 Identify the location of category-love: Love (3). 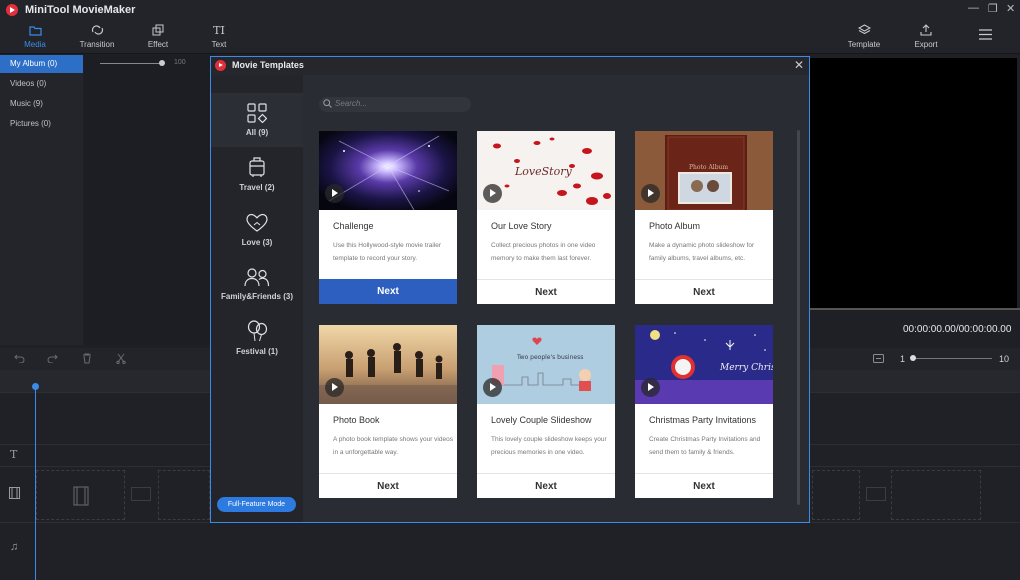
(257, 230).